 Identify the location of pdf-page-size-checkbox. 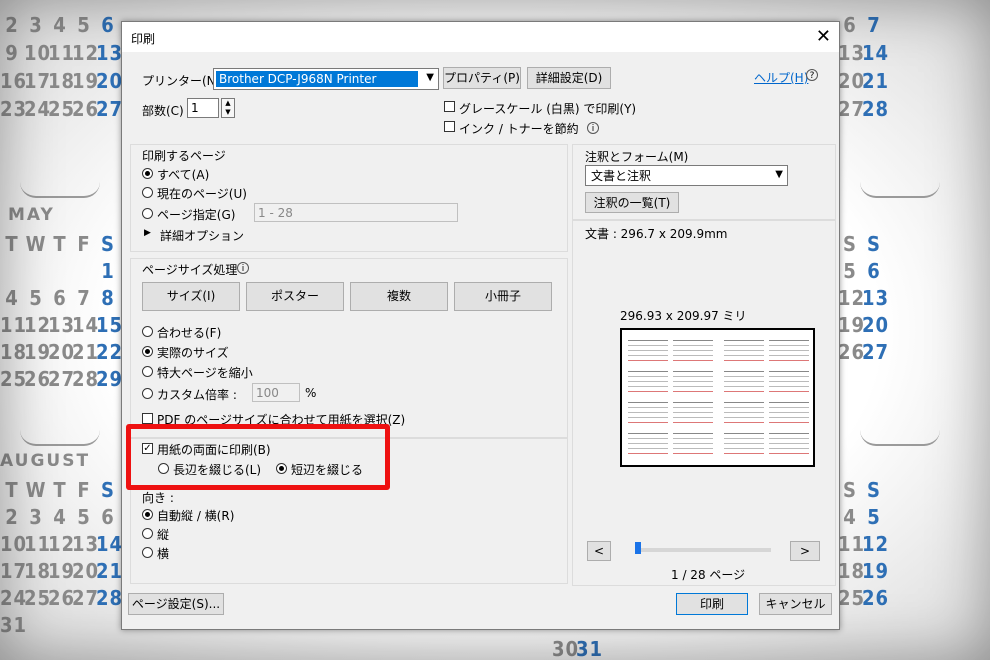
(147, 418).